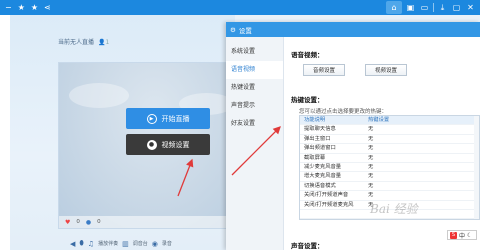 The width and height of the screenshot is (480, 250). Describe the element at coordinates (255, 143) in the screenshot. I see `settings-sidebar: 系统设置 语音视频 热键设置 声音提示 好友设置` at that location.